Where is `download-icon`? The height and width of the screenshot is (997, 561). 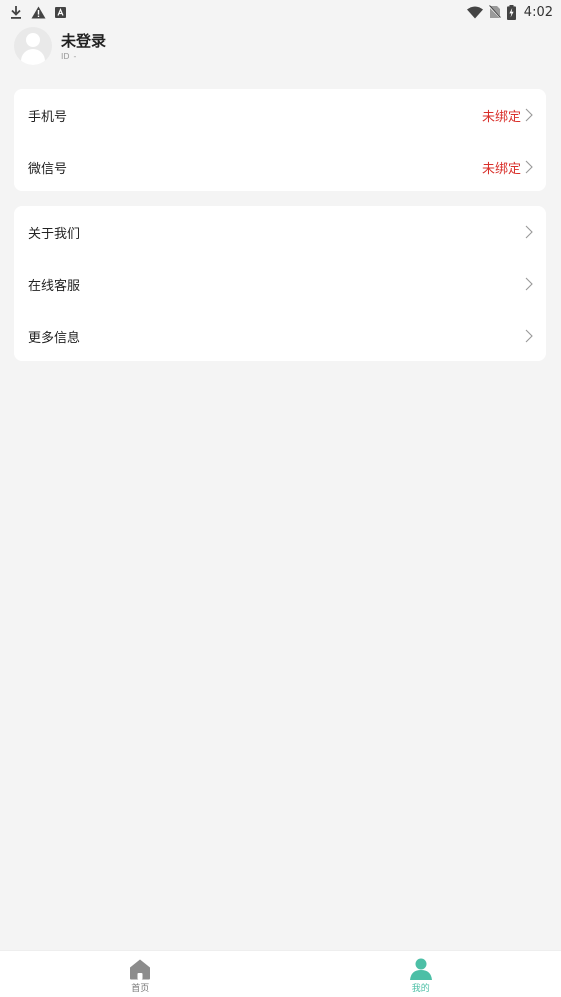 download-icon is located at coordinates (16, 12).